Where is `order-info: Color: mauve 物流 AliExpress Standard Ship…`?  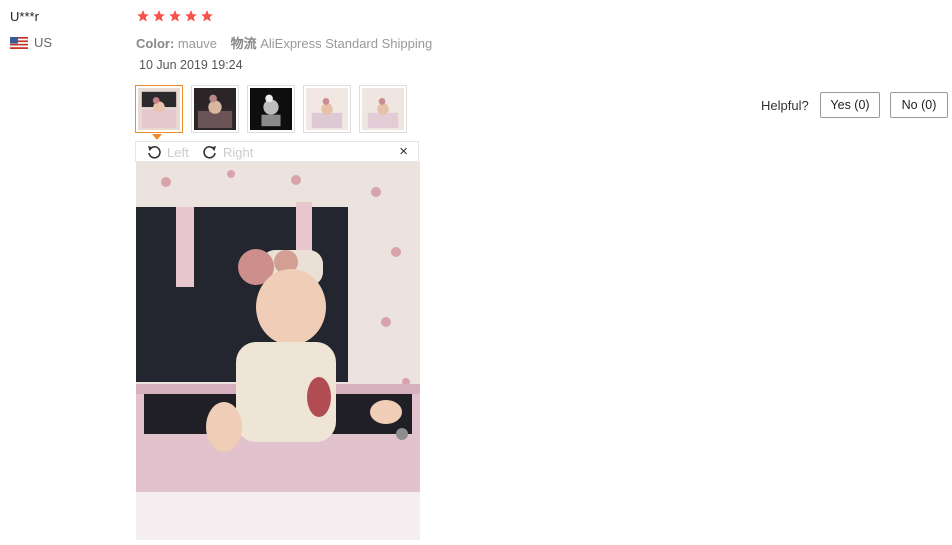 order-info: Color: mauve 物流 AliExpress Standard Ship… is located at coordinates (289, 42).